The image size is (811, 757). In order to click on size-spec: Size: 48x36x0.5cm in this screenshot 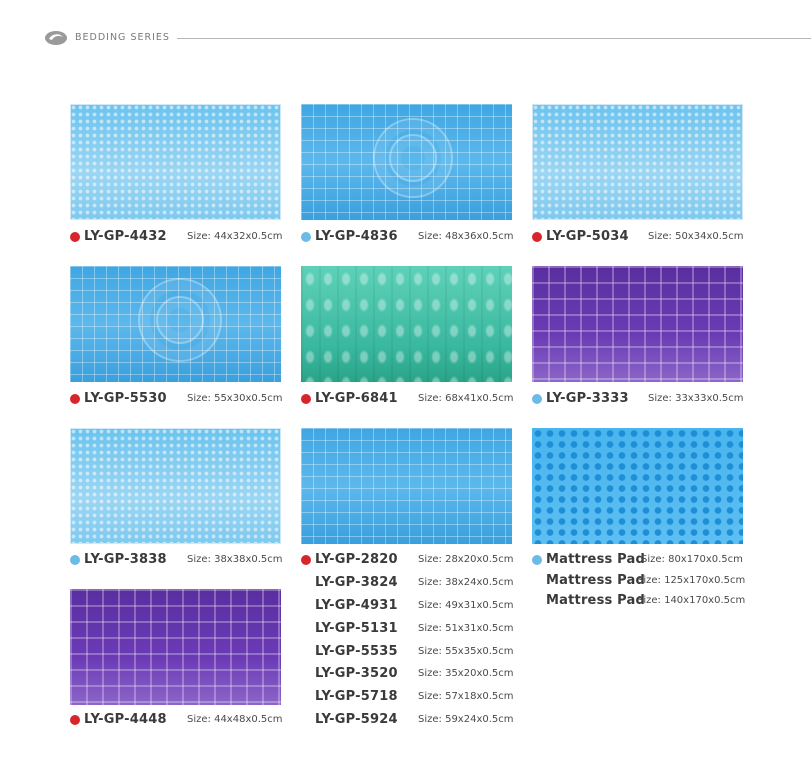, I will do `click(466, 236)`.